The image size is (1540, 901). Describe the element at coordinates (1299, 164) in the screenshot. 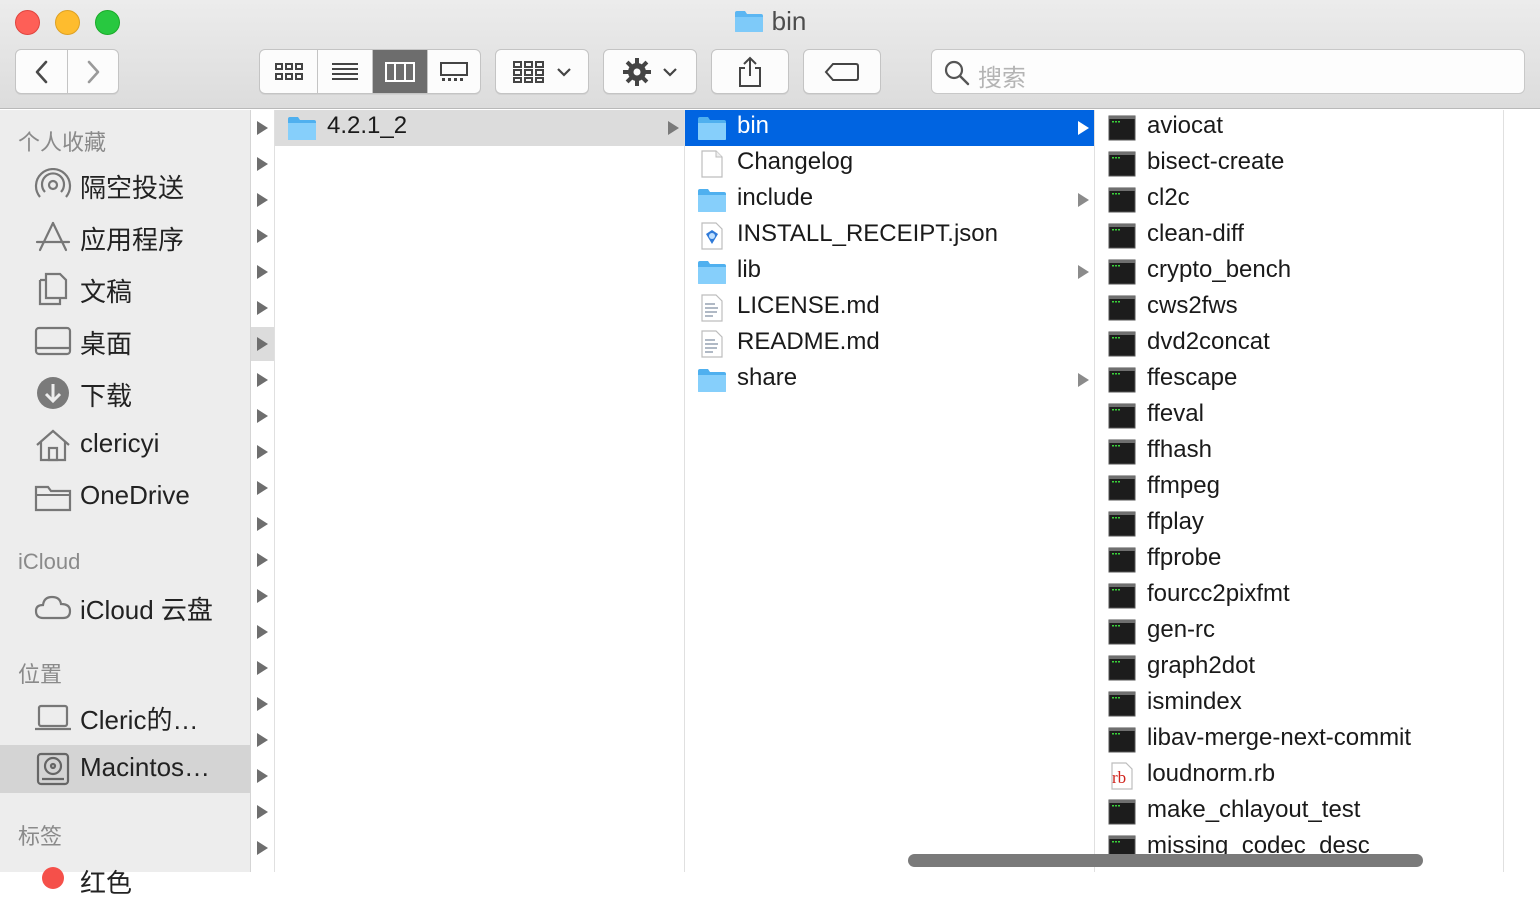

I see `file-row: bisect-create` at that location.